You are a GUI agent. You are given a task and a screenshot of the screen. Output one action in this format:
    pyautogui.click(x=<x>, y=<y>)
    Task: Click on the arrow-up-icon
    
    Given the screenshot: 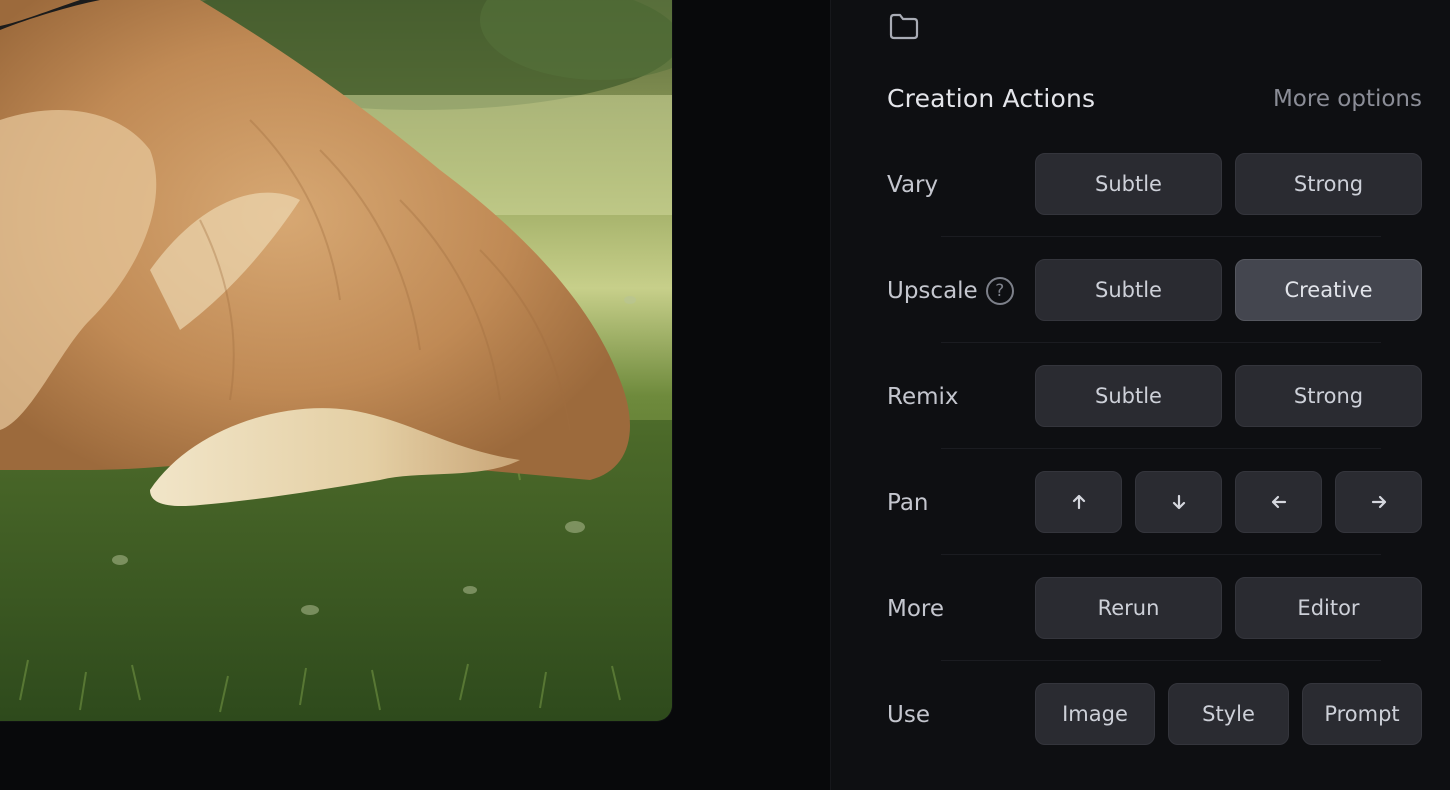 What is the action you would take?
    pyautogui.click(x=1078, y=502)
    